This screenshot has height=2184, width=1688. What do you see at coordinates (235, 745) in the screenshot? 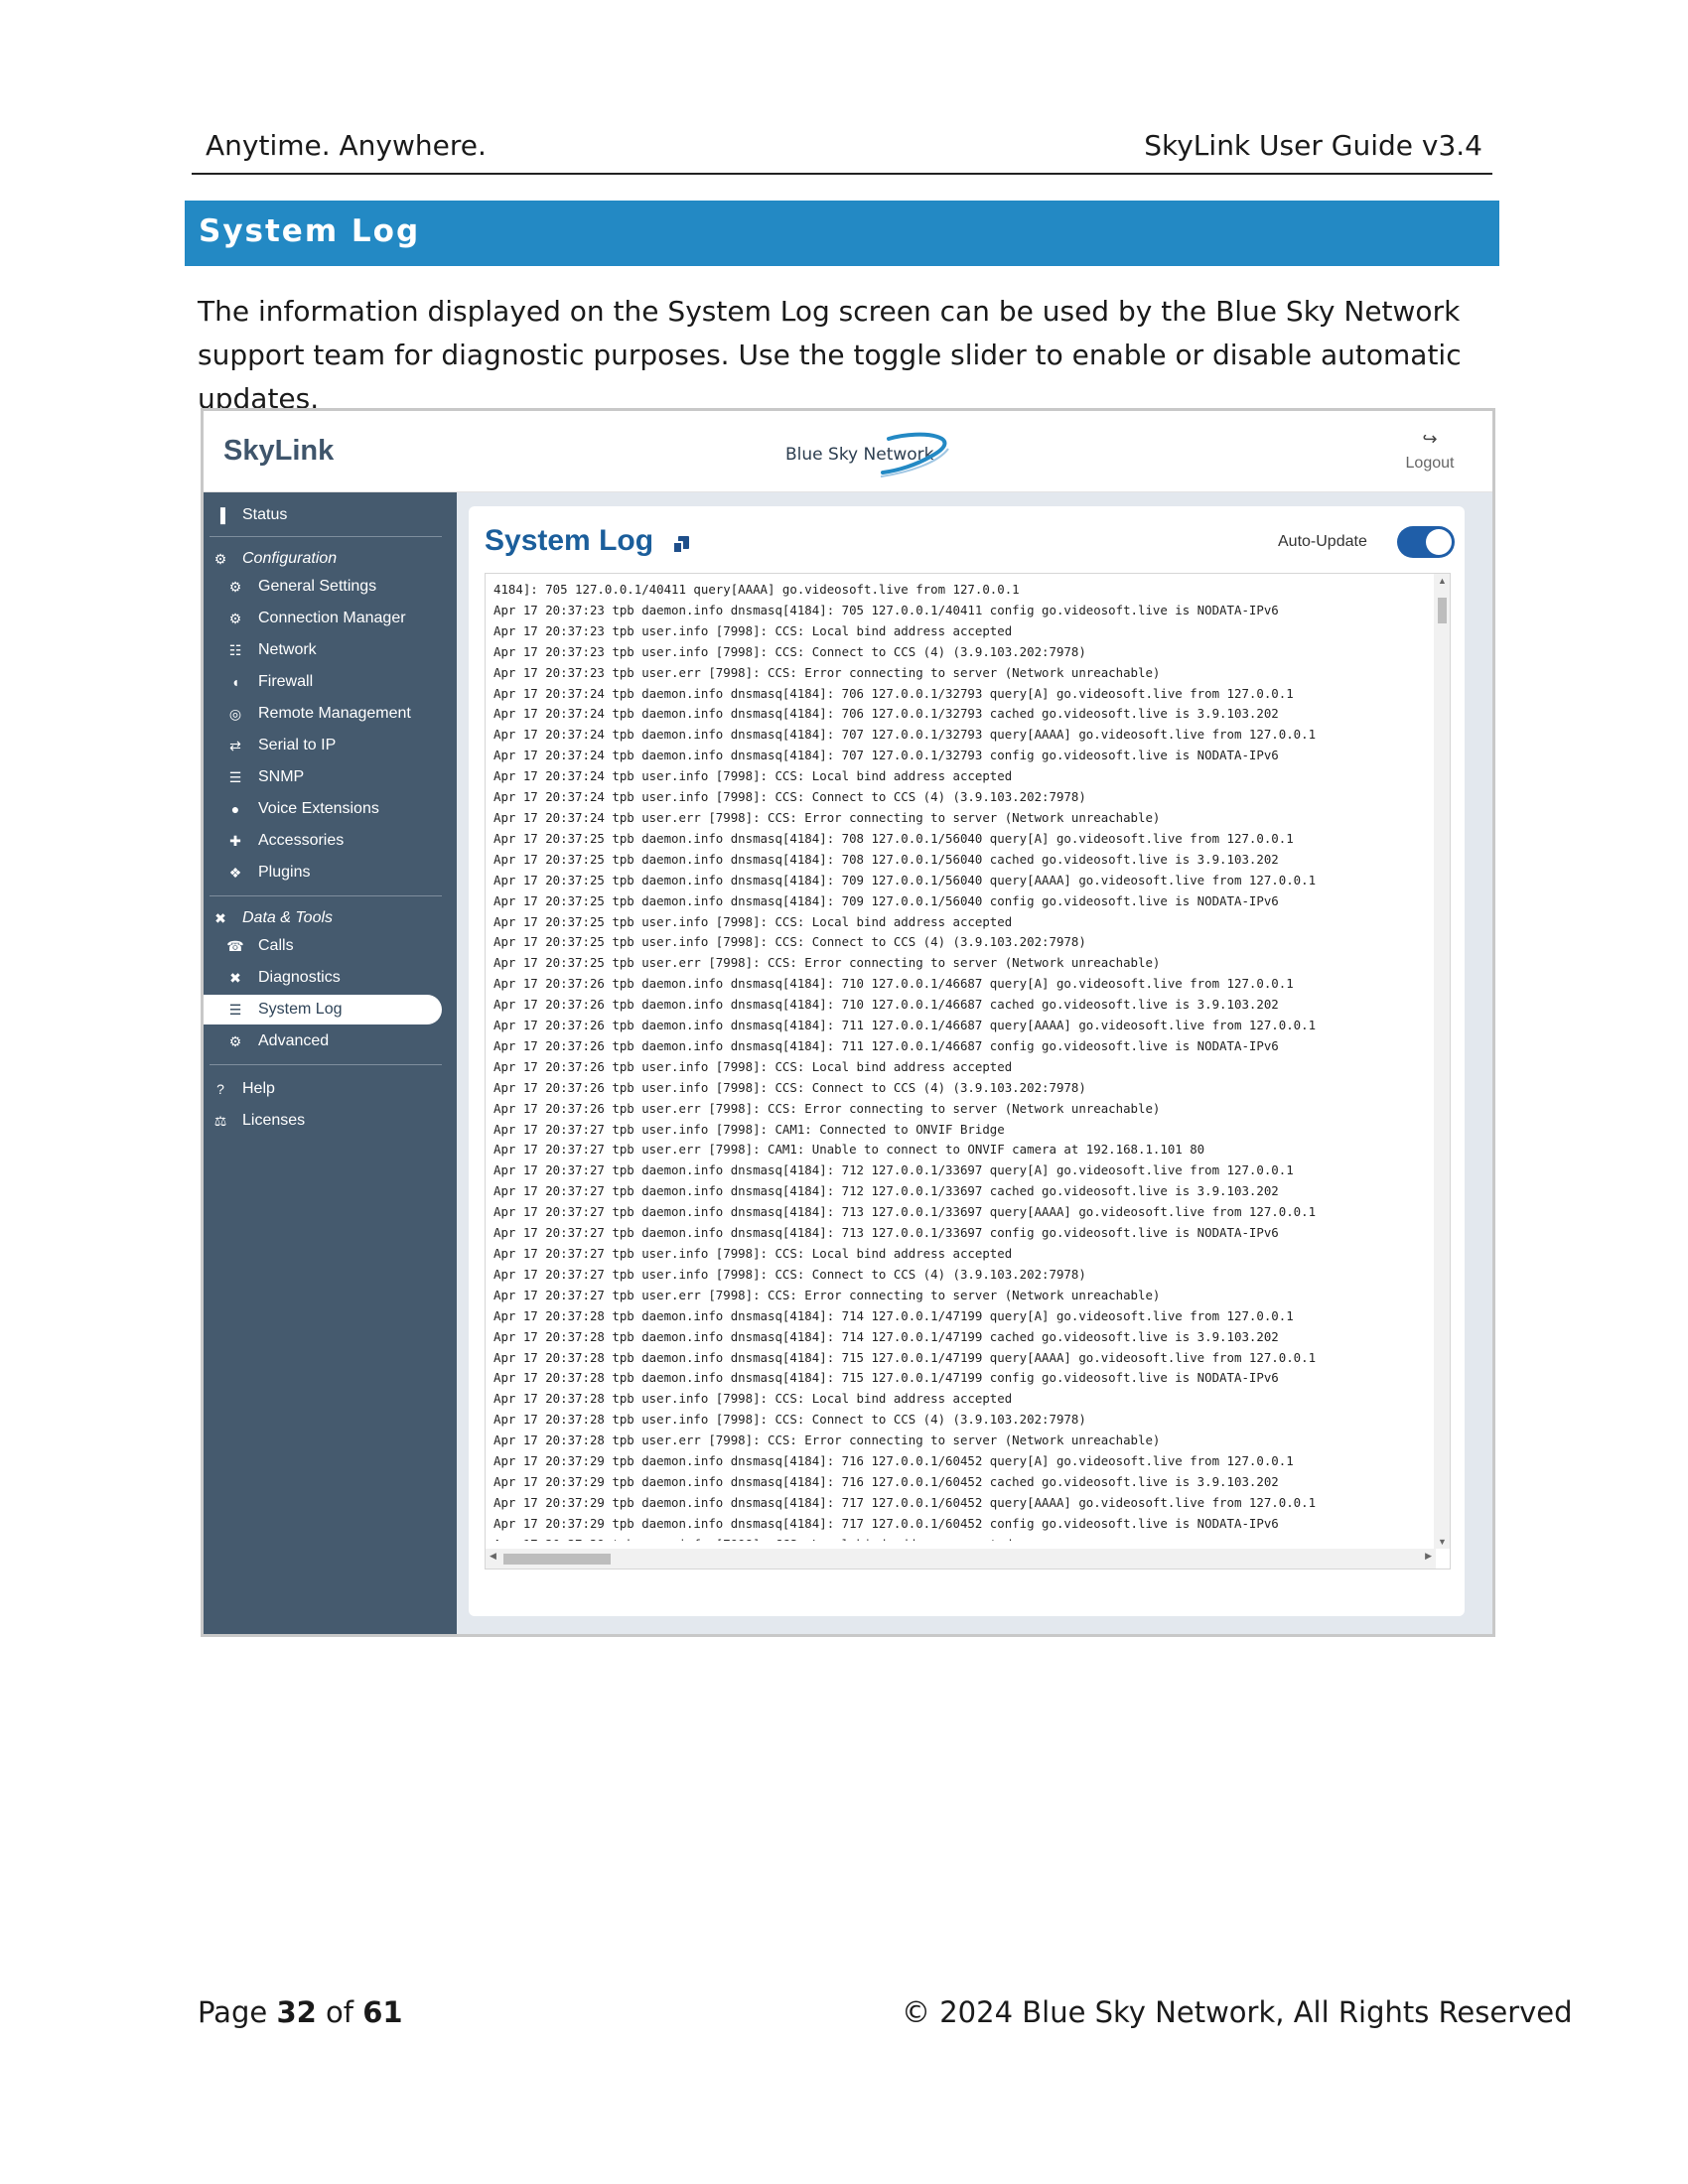
I see `swap-arrows-icon: ⇄` at bounding box center [235, 745].